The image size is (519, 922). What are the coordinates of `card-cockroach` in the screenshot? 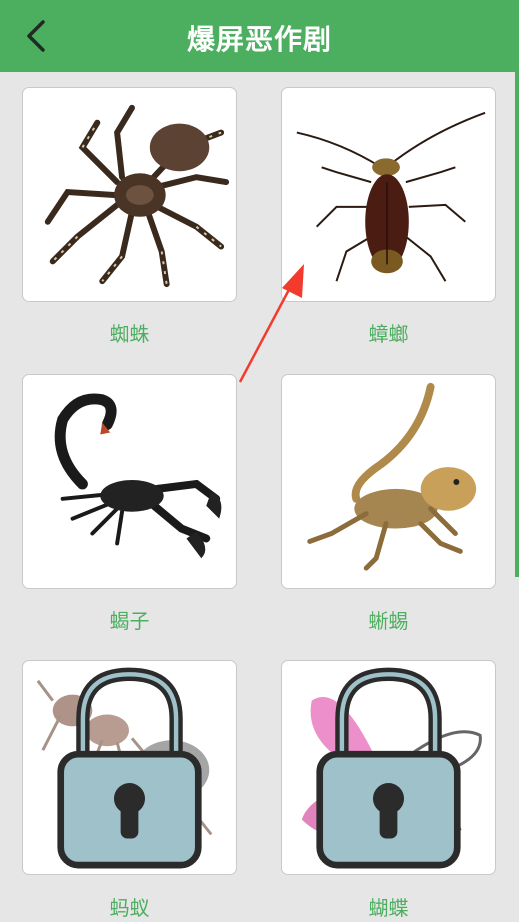 It's located at (388, 194).